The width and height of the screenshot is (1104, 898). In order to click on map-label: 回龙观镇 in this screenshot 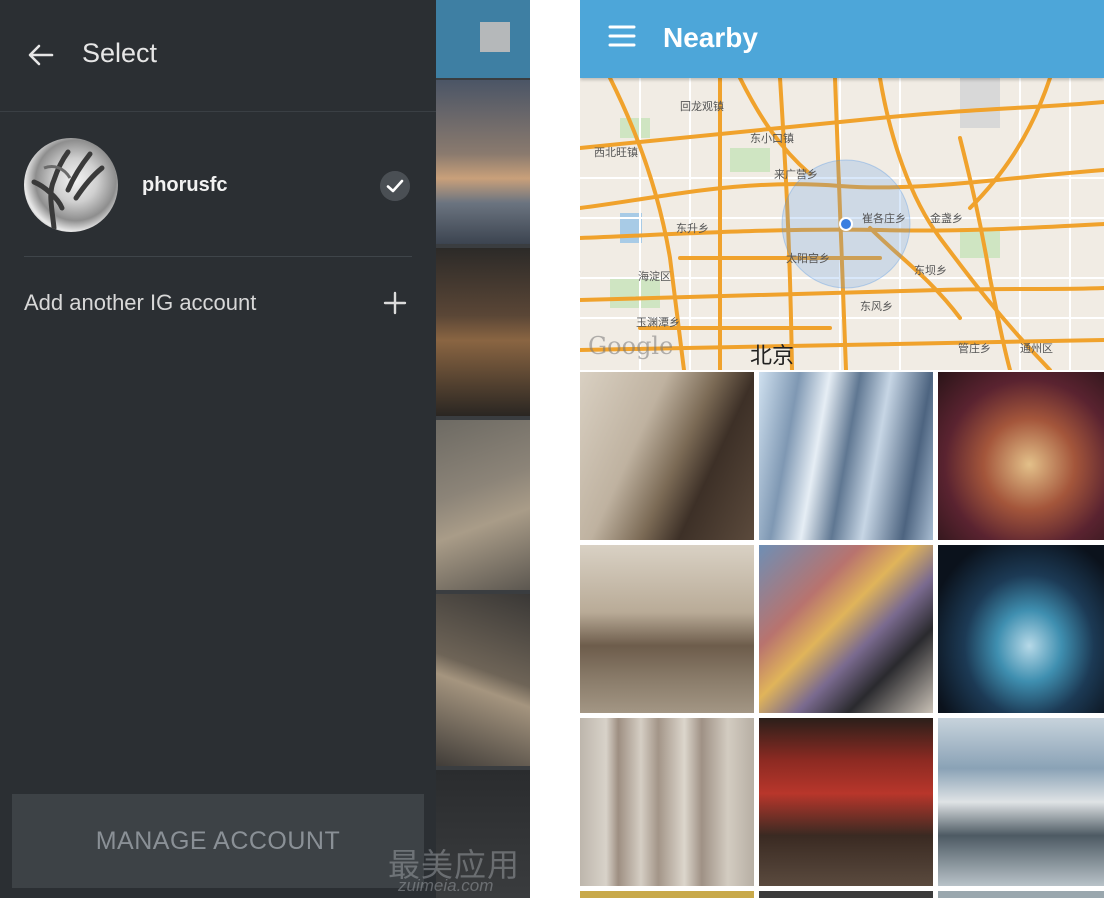, I will do `click(702, 106)`.